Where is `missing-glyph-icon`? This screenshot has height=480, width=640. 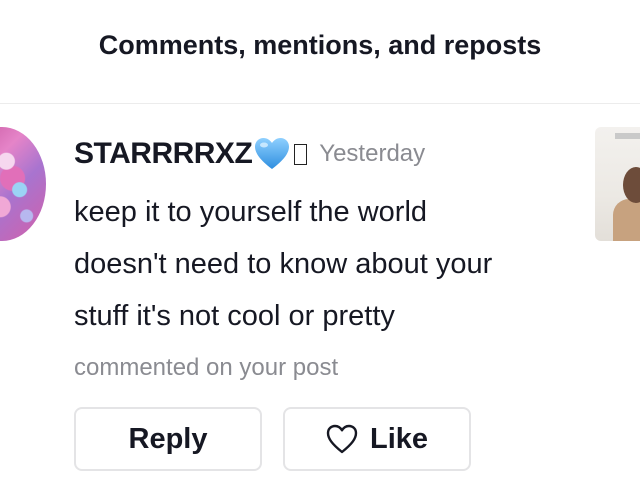 missing-glyph-icon is located at coordinates (301, 154).